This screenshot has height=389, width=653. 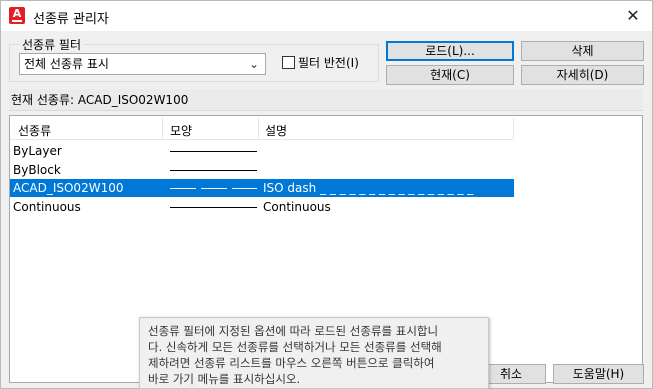 What do you see at coordinates (17, 15) in the screenshot?
I see `autocad-app-icon: A` at bounding box center [17, 15].